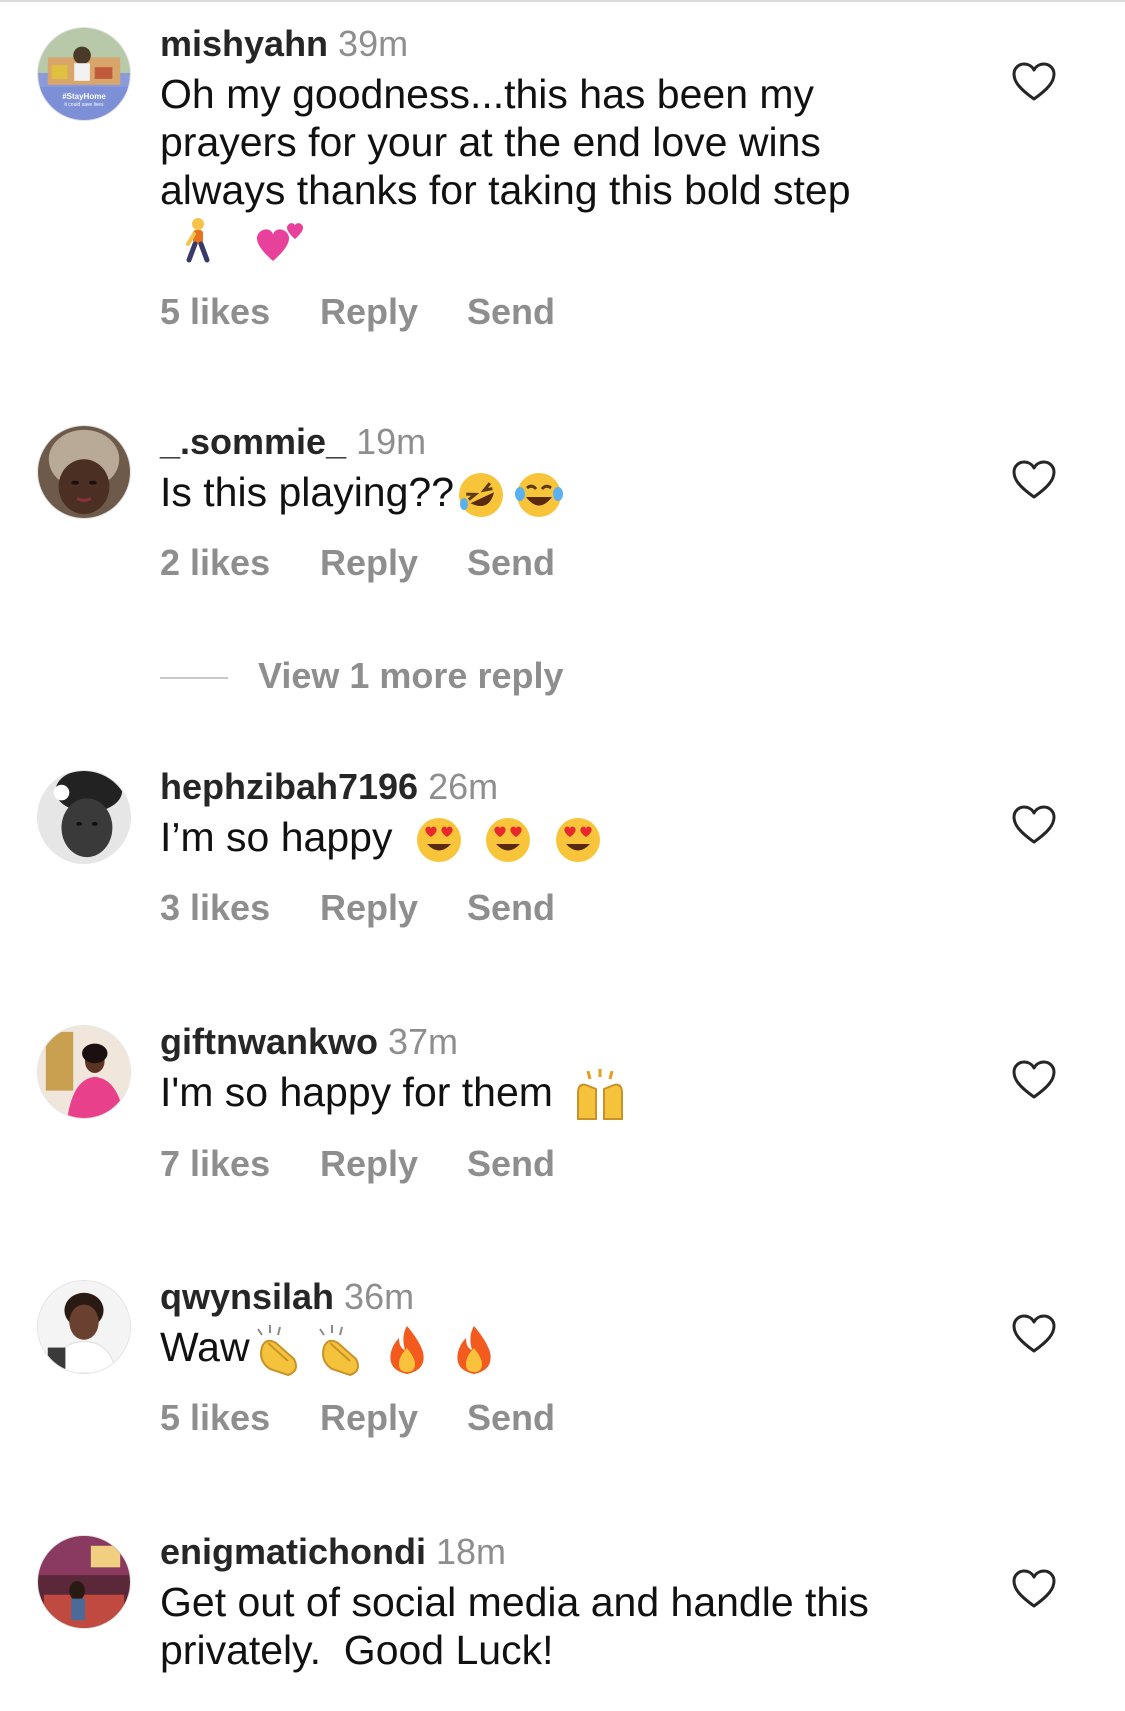  I want to click on avatar-badge-text: #StayHome, so click(84, 96).